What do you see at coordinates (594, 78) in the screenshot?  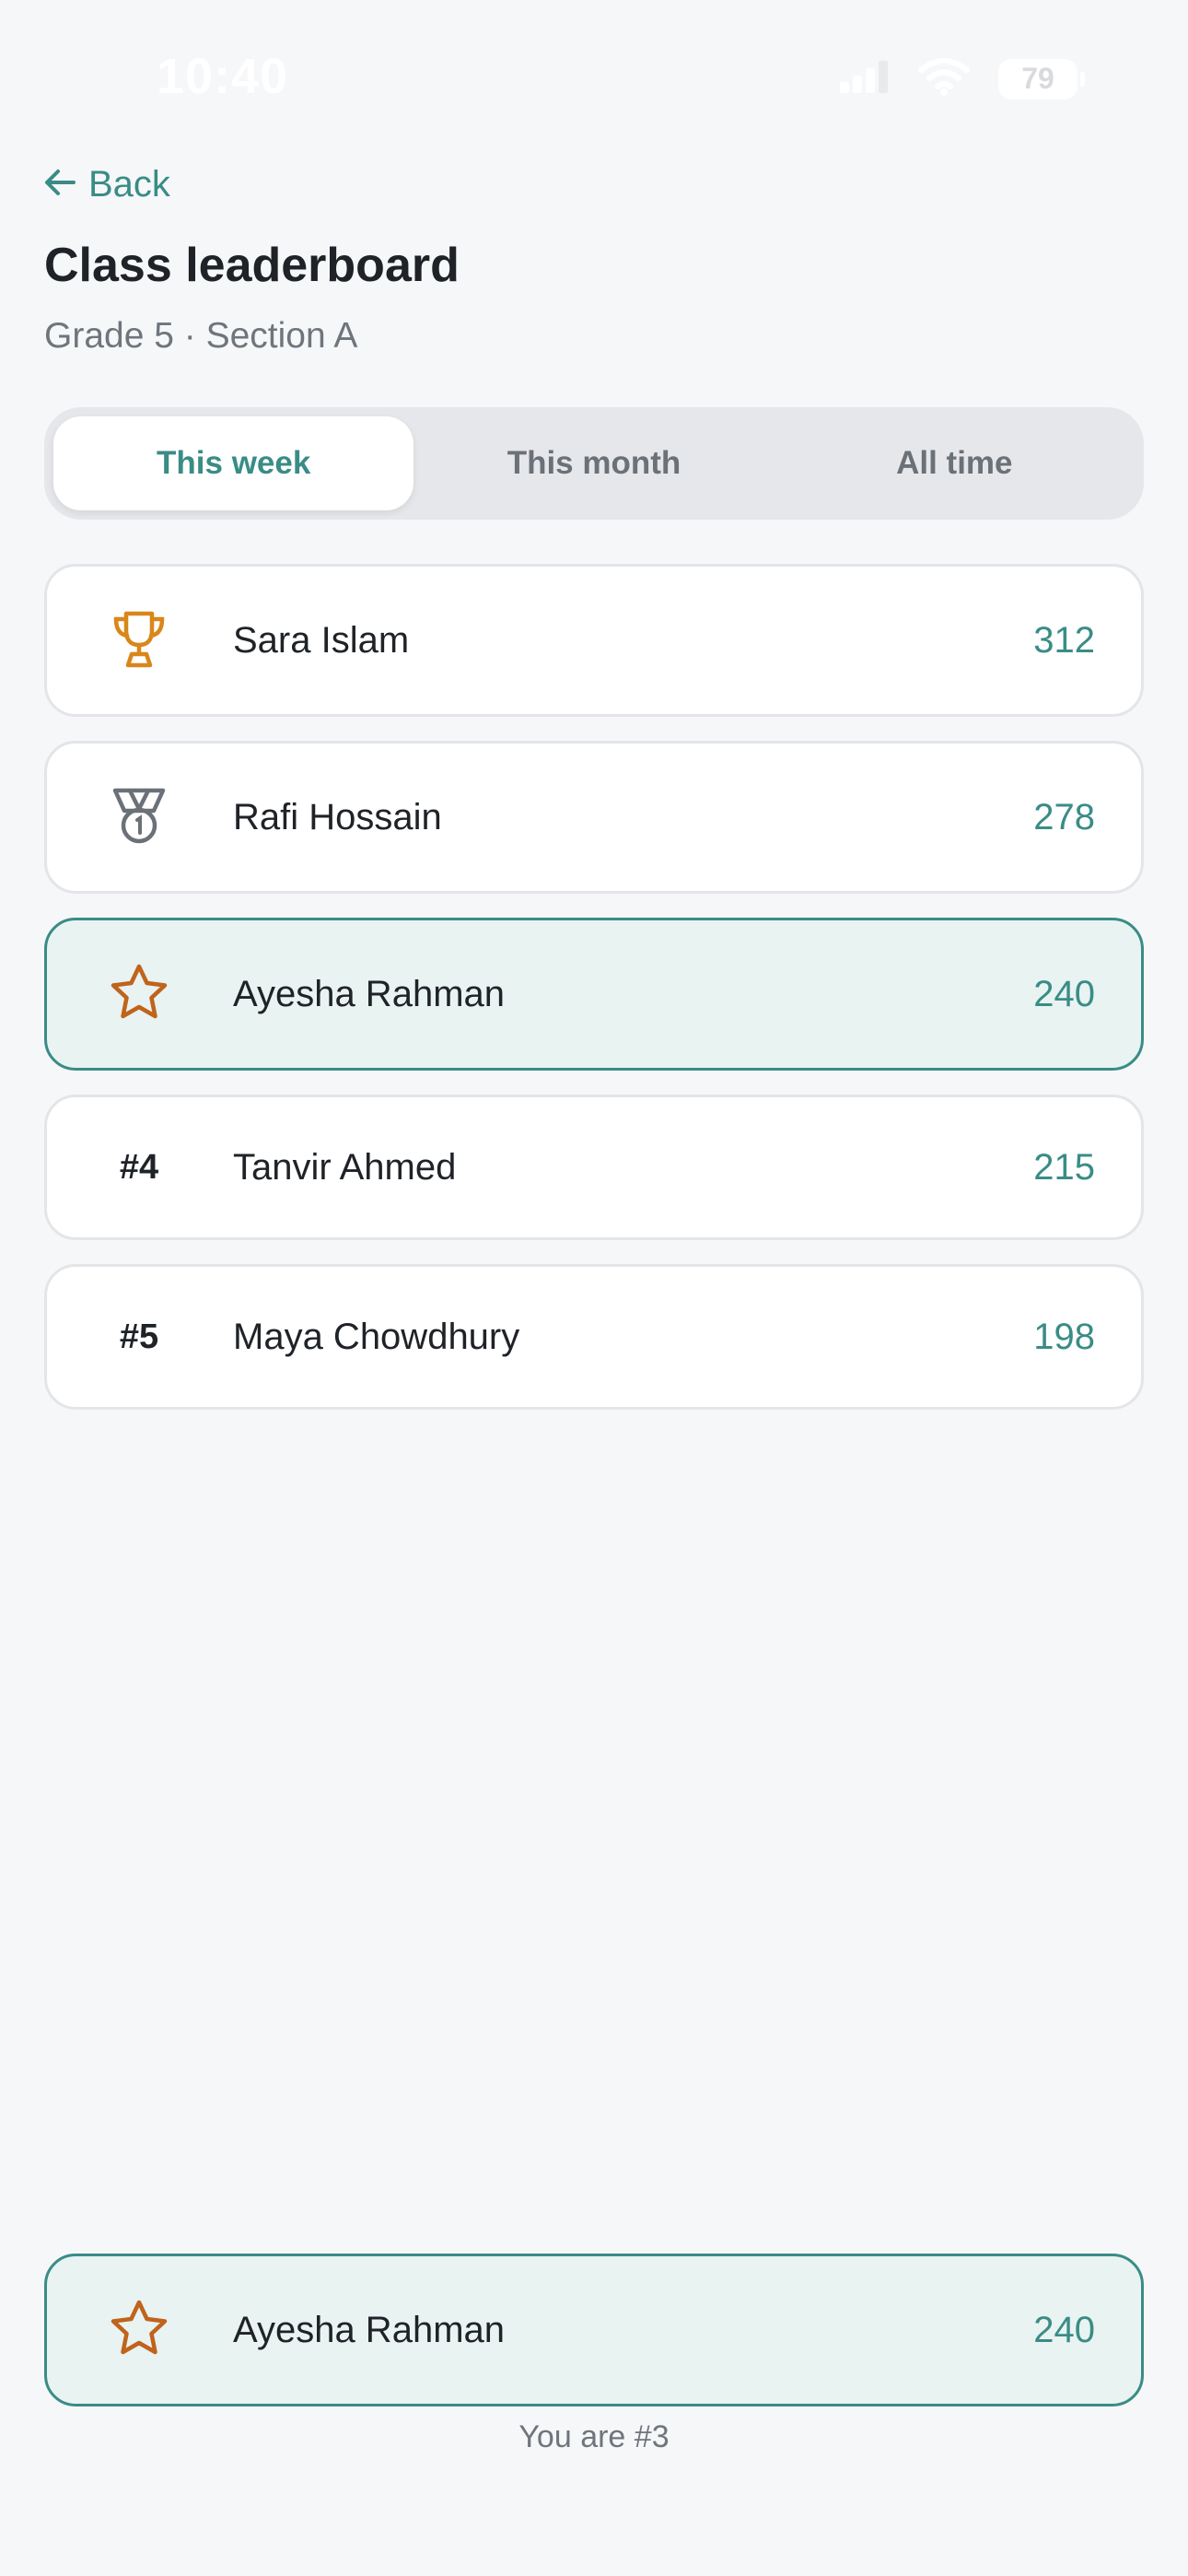 I see `status-bar: 10:40 79` at bounding box center [594, 78].